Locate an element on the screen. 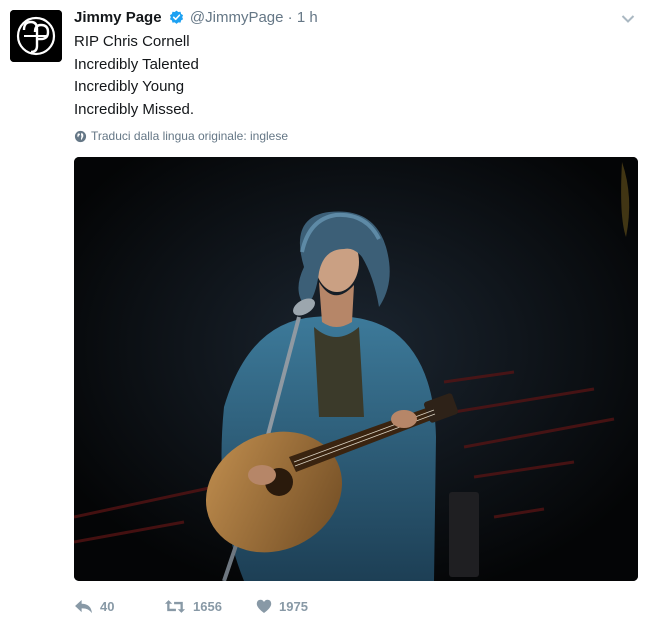 The width and height of the screenshot is (647, 621). reply-icon is located at coordinates (83, 606).